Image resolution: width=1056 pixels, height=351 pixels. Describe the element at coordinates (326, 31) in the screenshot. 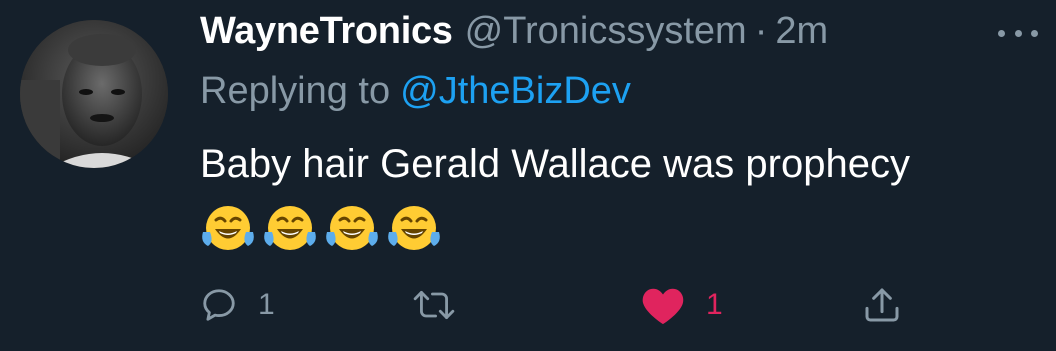

I see `display-name: WayneTronics` at that location.